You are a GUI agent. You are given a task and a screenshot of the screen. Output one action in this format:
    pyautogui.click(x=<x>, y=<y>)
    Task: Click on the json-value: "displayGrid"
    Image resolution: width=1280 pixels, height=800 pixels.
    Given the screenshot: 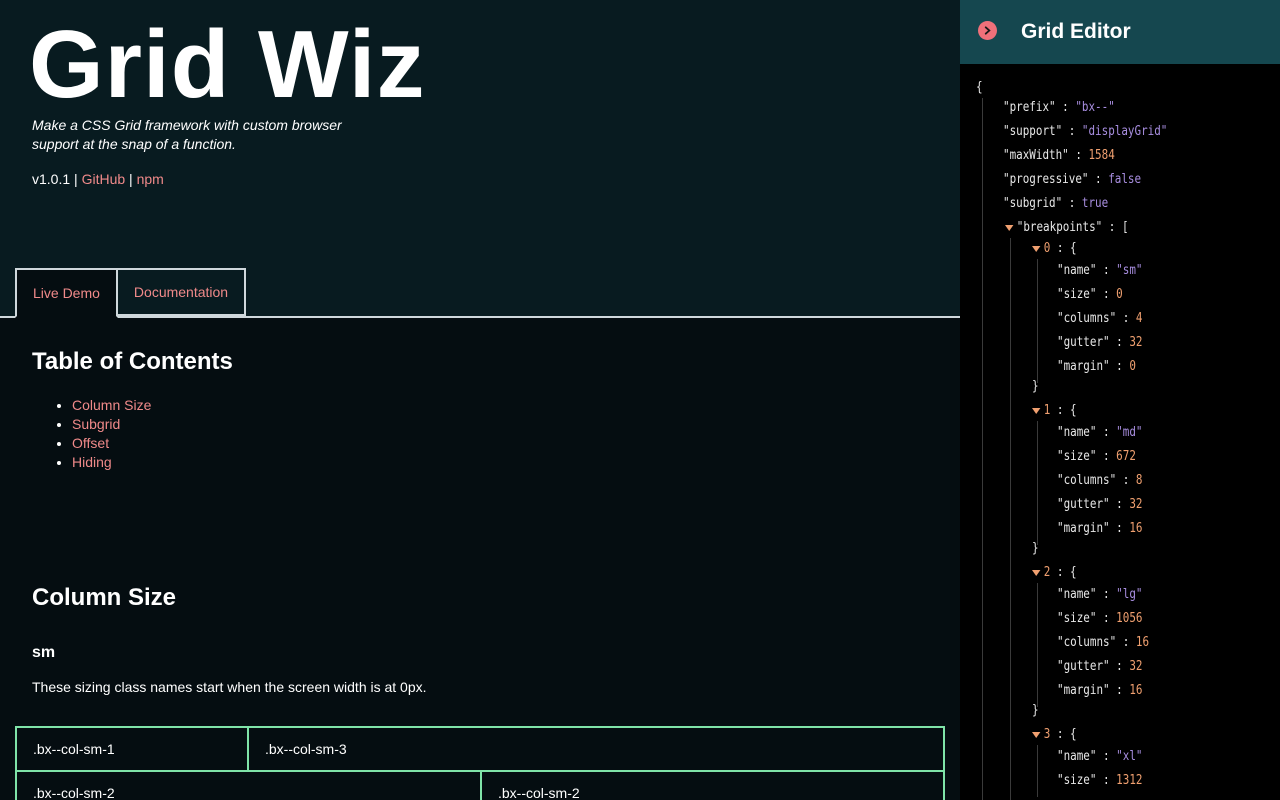 What is the action you would take?
    pyautogui.click(x=1124, y=131)
    